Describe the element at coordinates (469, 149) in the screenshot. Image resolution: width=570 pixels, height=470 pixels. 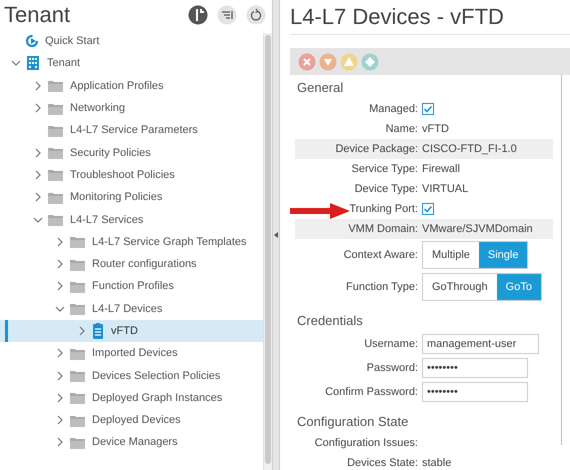
I see `field-value: CISCO-FTD_FI-1.0` at that location.